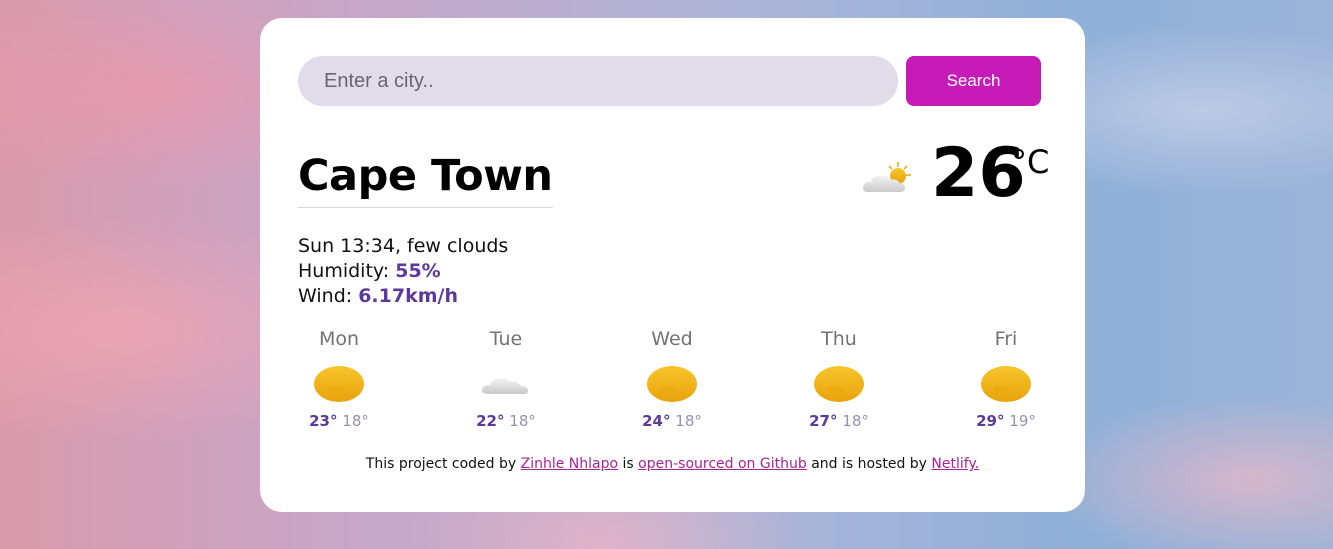 The image size is (1333, 549). What do you see at coordinates (672, 421) in the screenshot?
I see `forecast-temps: 24° 18°` at bounding box center [672, 421].